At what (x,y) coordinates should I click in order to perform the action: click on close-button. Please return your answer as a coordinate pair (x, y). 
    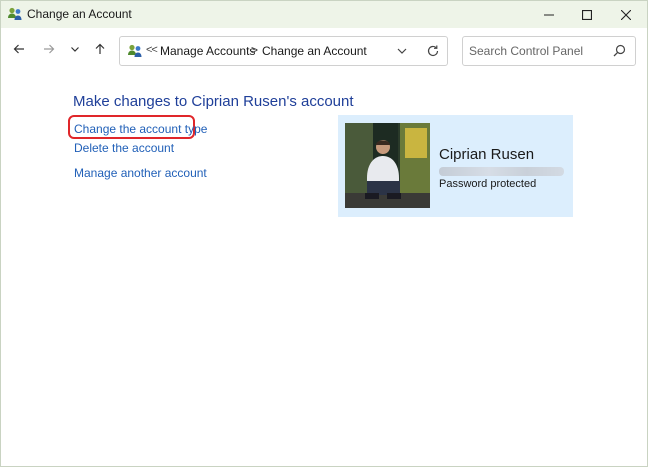
    Looking at the image, I should click on (626, 14).